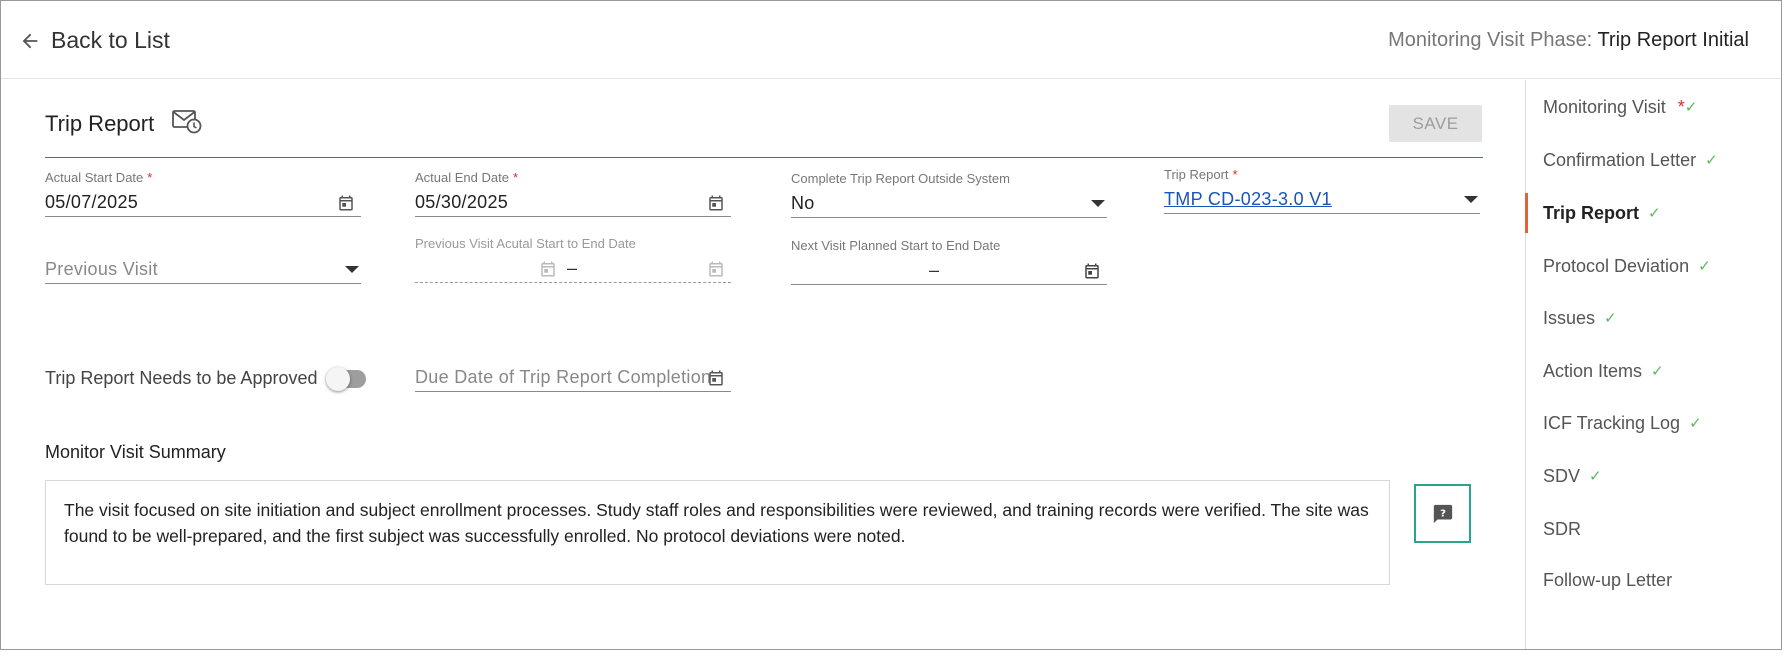 Image resolution: width=1789 pixels, height=659 pixels. What do you see at coordinates (110, 40) in the screenshot?
I see `back-label: Back to List` at bounding box center [110, 40].